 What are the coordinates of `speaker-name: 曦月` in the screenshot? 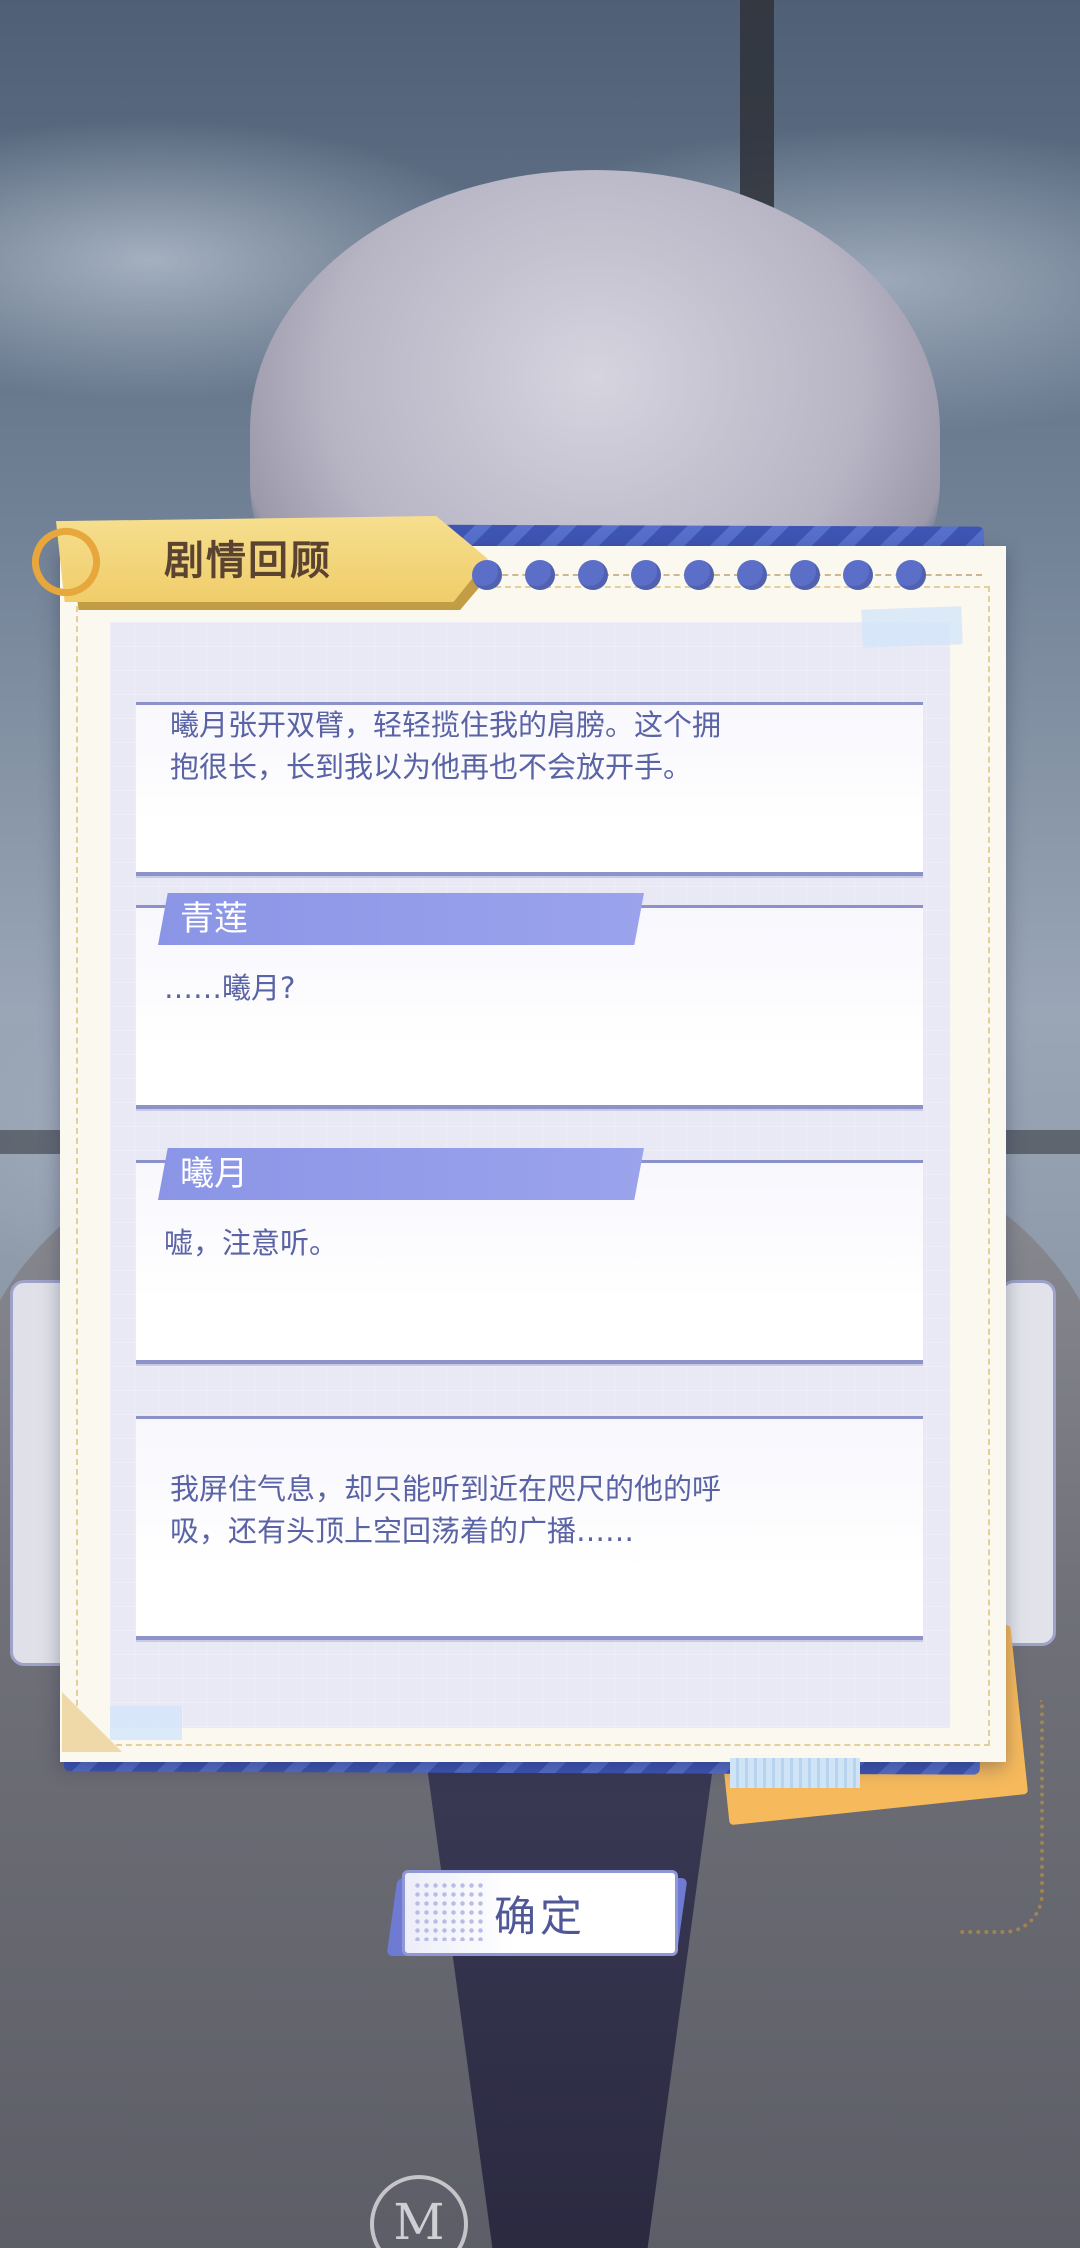 It's located at (214, 1174).